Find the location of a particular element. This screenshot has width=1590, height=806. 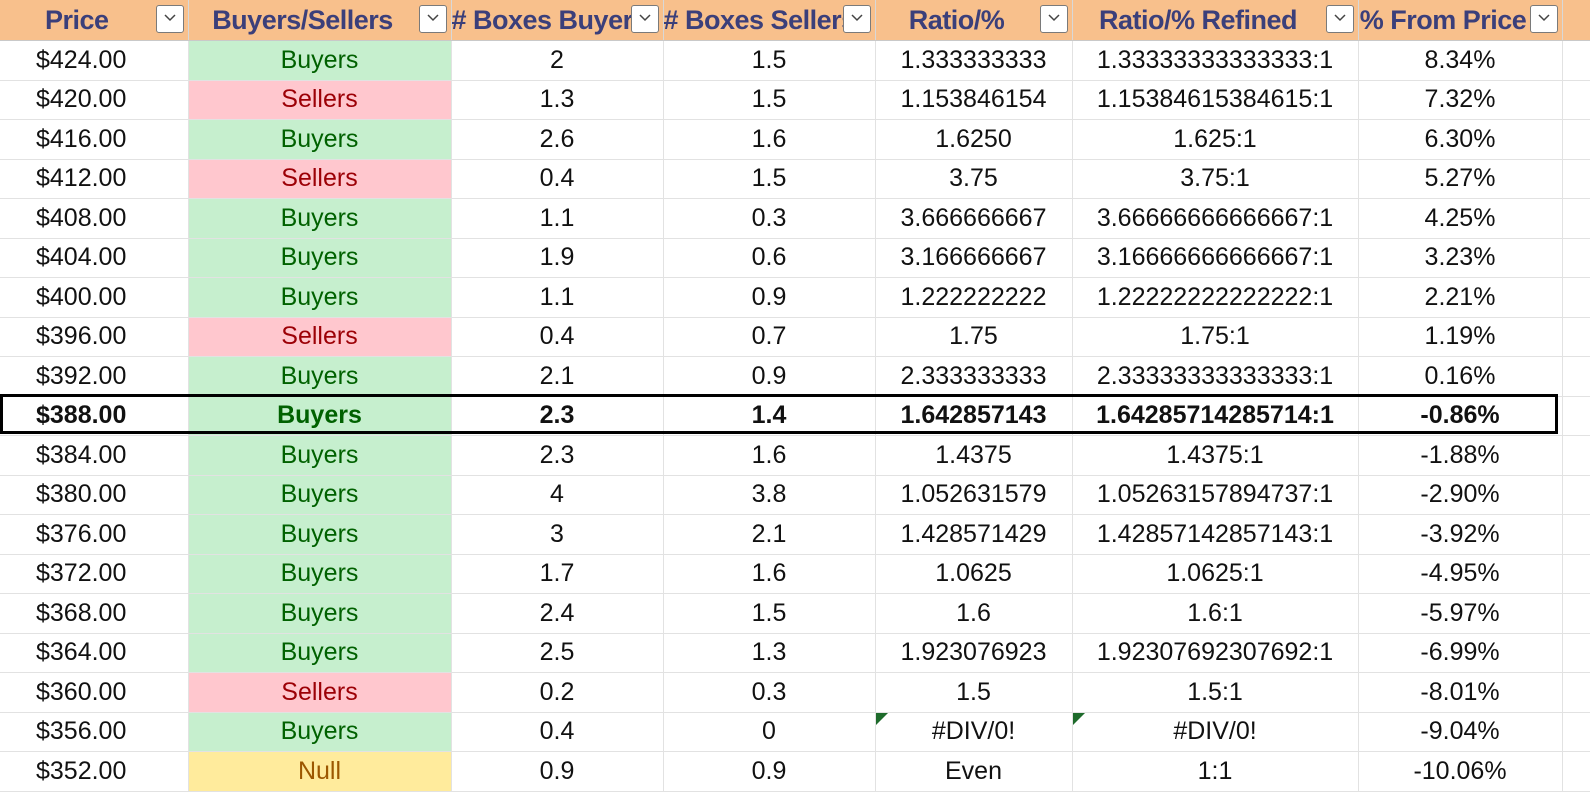

column-header-from-price: % From Price is located at coordinates (1460, 20).